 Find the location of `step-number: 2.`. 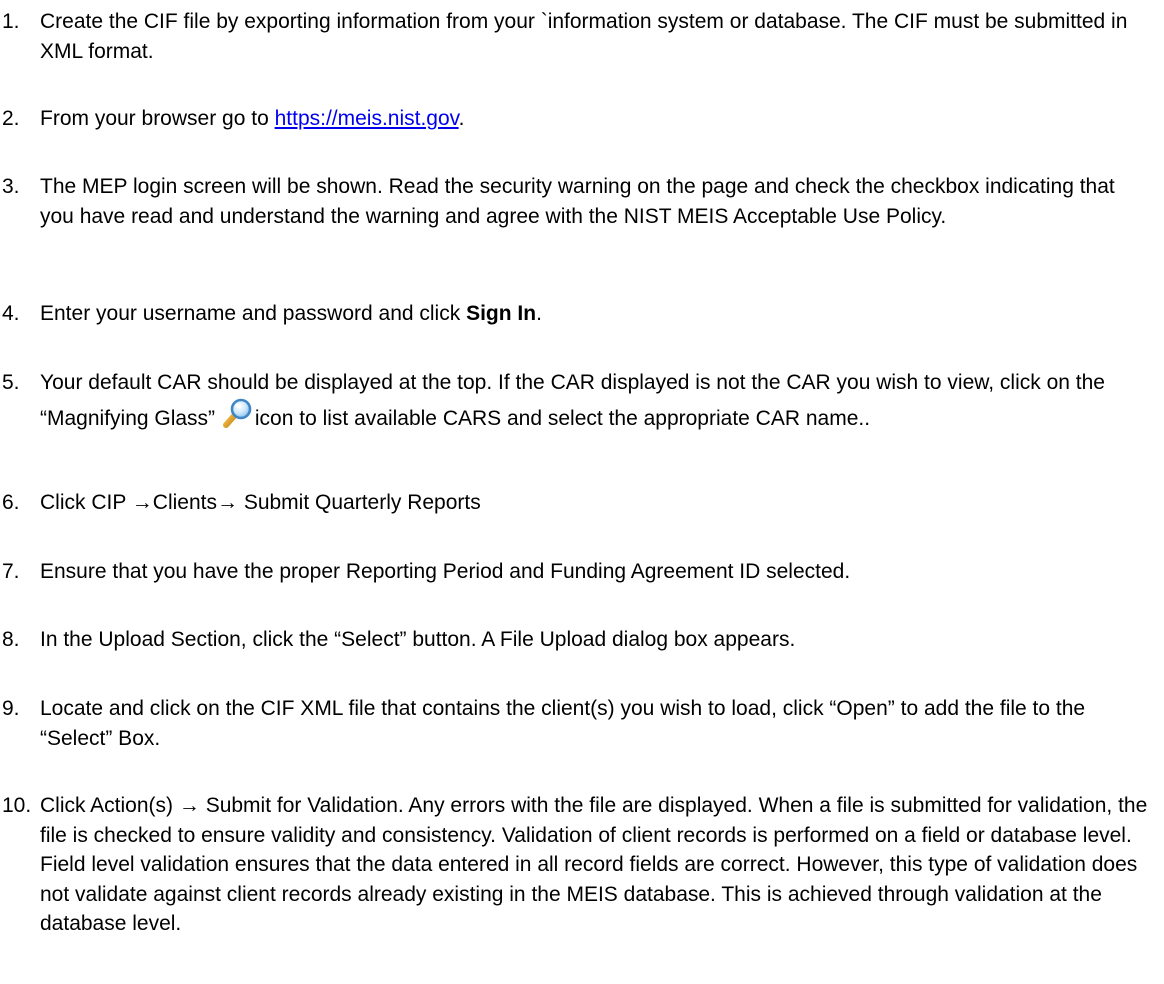

step-number: 2. is located at coordinates (11, 118).